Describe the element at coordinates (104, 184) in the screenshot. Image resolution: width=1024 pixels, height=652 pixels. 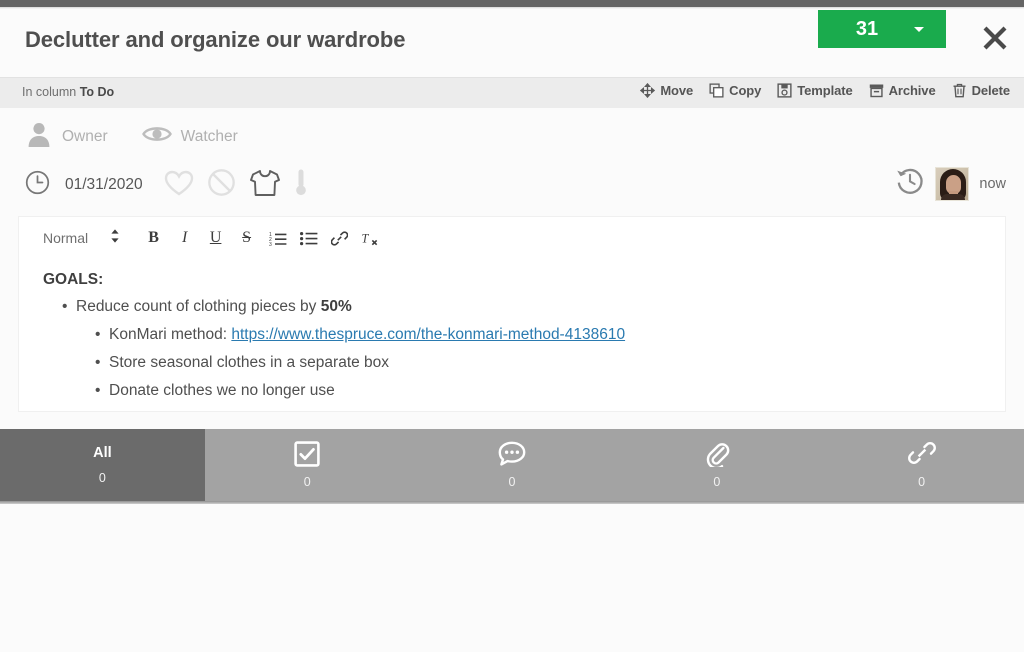
I see `due-date-value: 01/31/2020` at that location.